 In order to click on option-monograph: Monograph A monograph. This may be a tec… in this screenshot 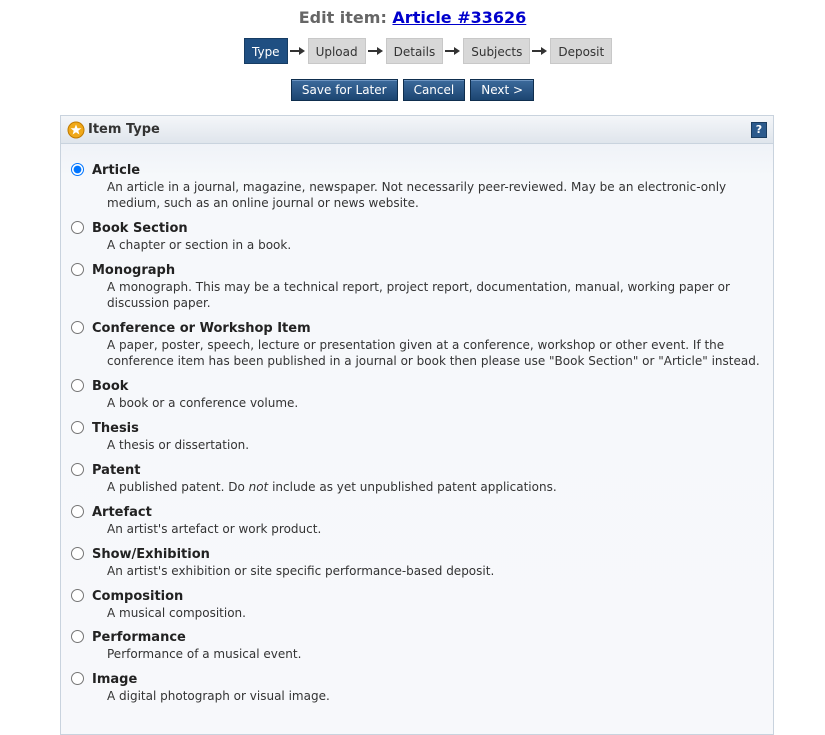, I will do `click(417, 292)`.